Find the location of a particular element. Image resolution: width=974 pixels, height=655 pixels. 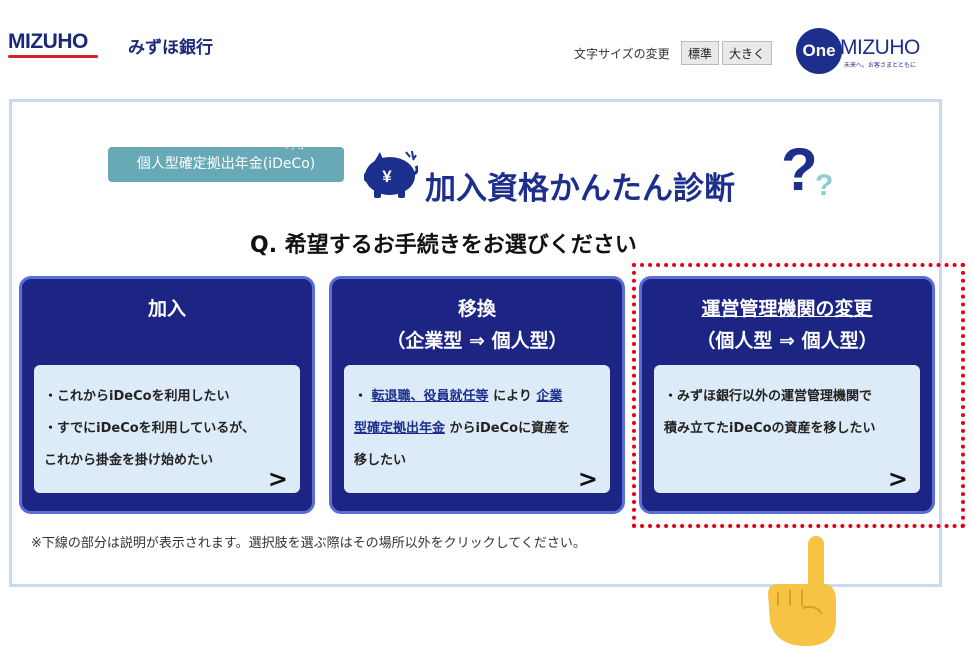

one-mizuho-logo: One MIZUHO 未来へ。お客さまとともに is located at coordinates (861, 51).